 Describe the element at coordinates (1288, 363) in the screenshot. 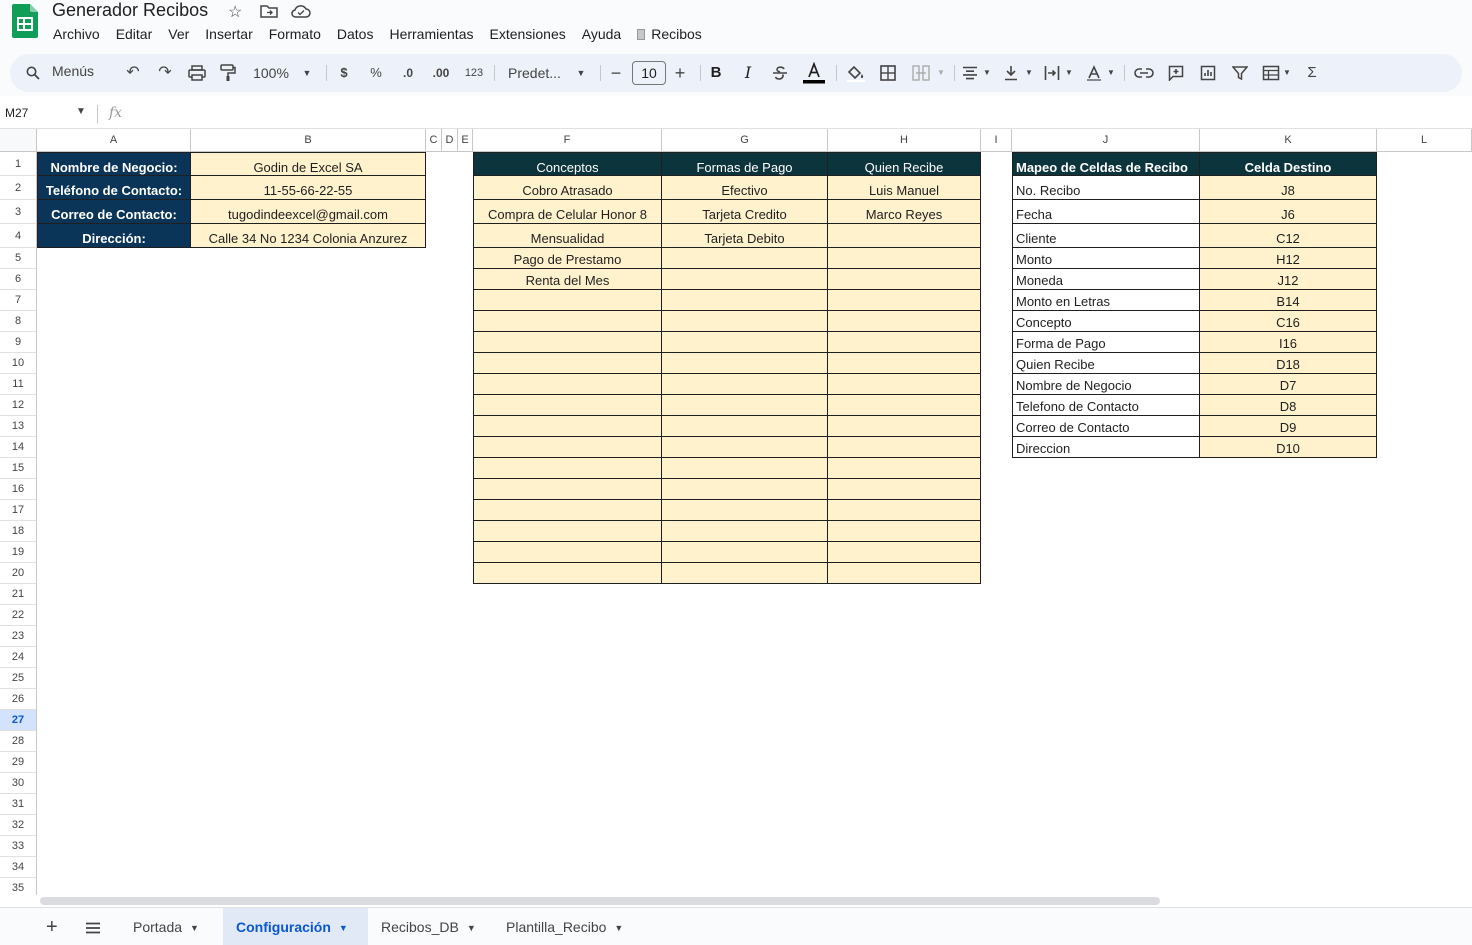

I see `mapping-target-cell: D18` at that location.